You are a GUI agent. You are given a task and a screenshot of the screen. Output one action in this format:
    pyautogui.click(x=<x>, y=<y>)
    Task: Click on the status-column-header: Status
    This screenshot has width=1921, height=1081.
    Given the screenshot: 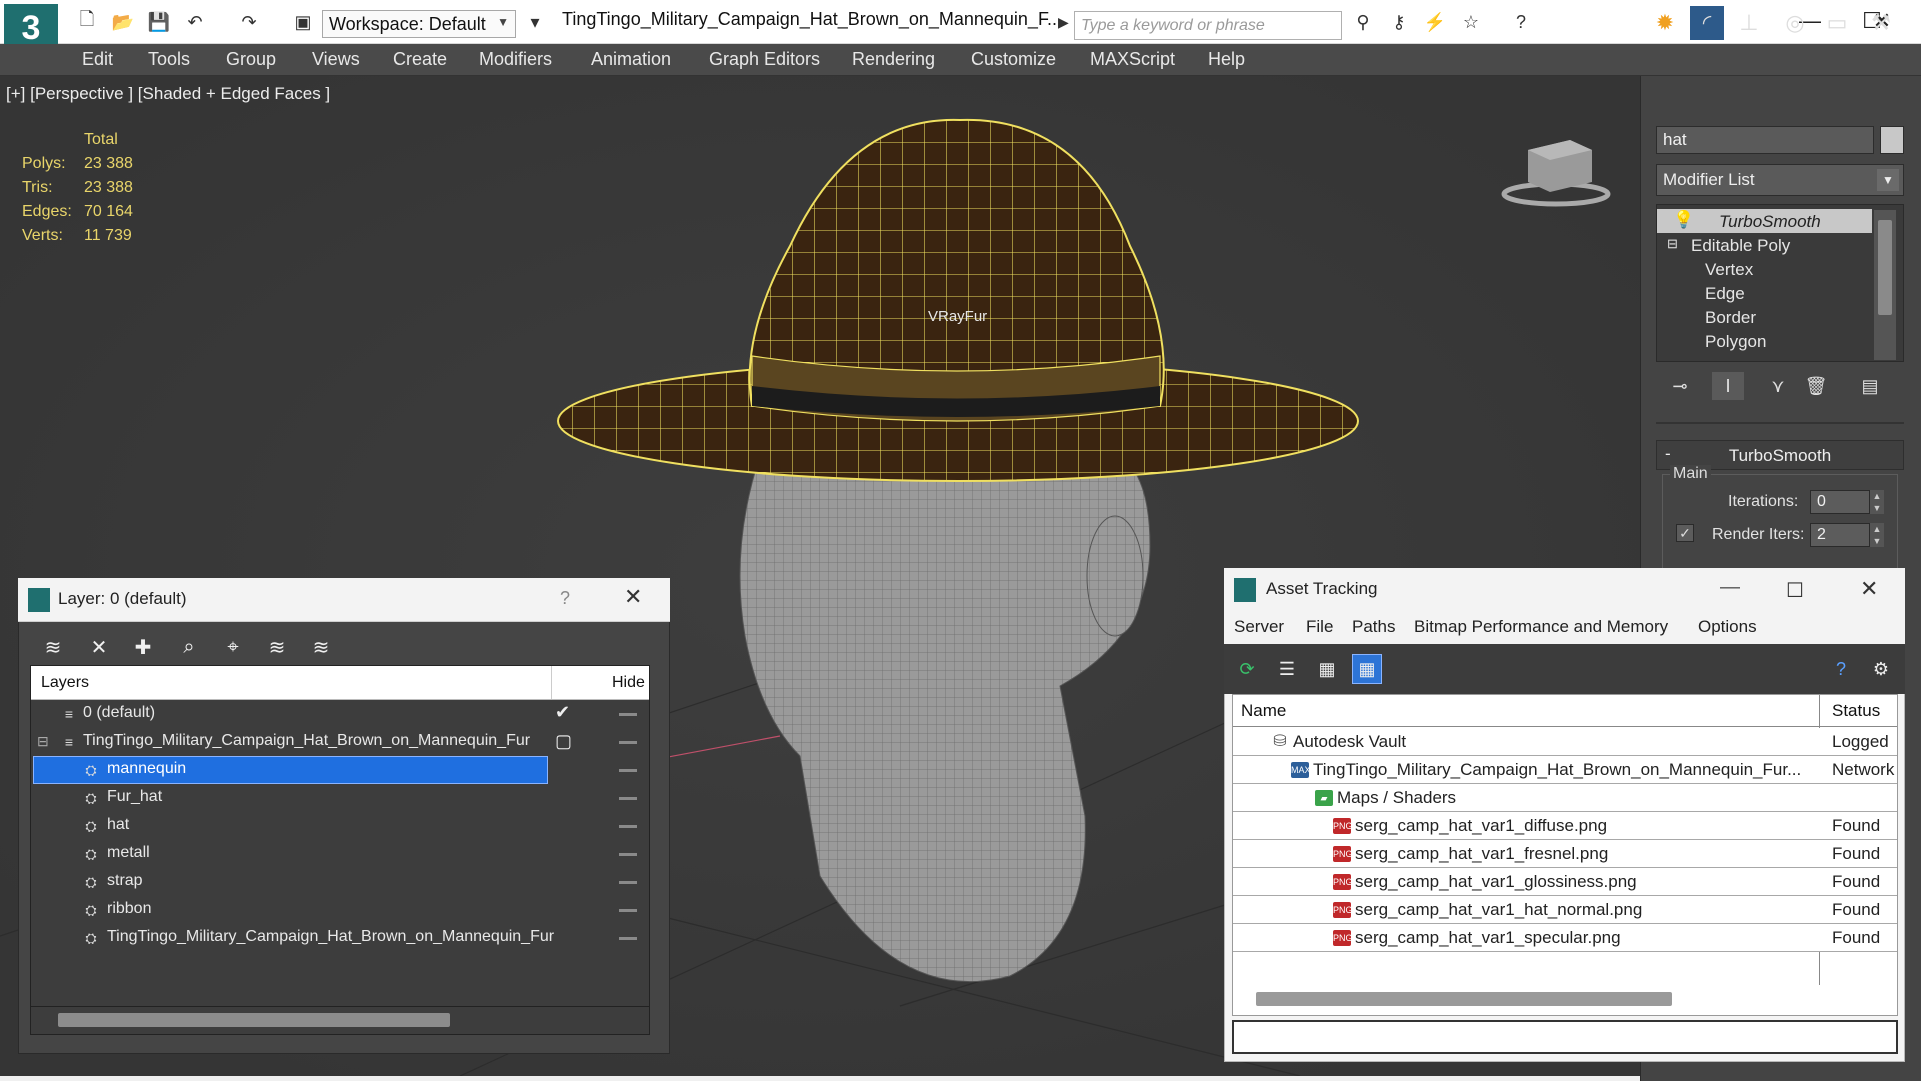 What is the action you would take?
    pyautogui.click(x=1856, y=711)
    